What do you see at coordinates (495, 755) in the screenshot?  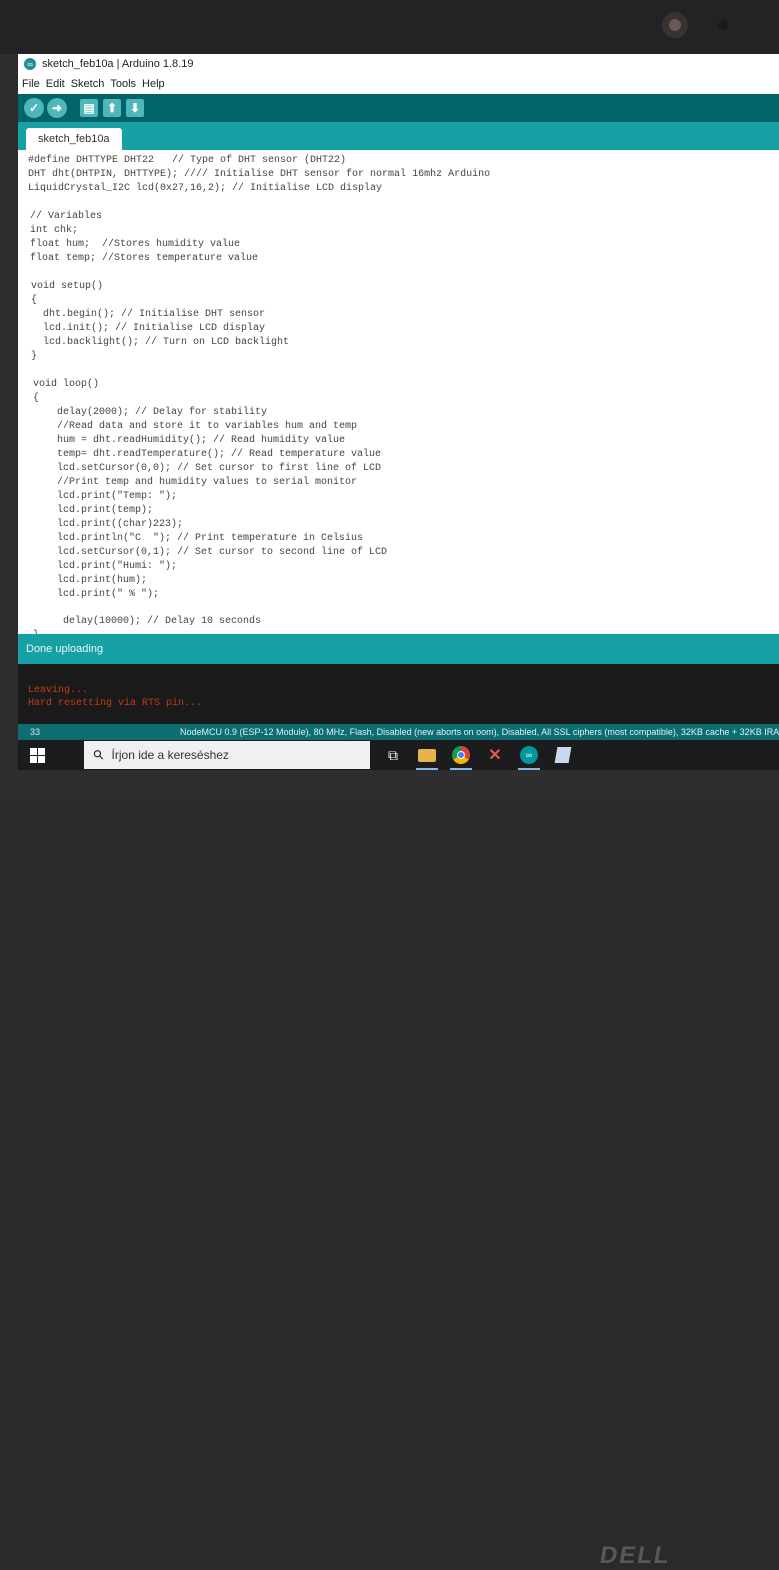 I see `xampp-icon: ✕` at bounding box center [495, 755].